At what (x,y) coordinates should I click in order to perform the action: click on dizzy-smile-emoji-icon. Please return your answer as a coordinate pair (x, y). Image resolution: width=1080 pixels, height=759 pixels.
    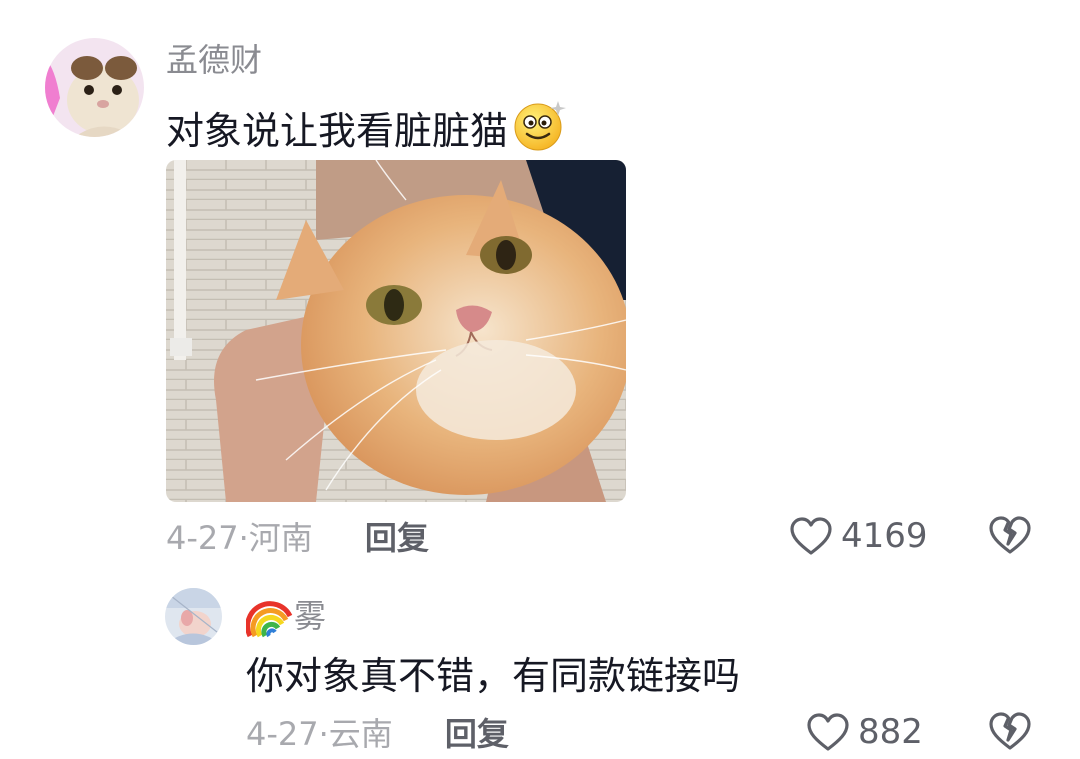
    Looking at the image, I should click on (541, 131).